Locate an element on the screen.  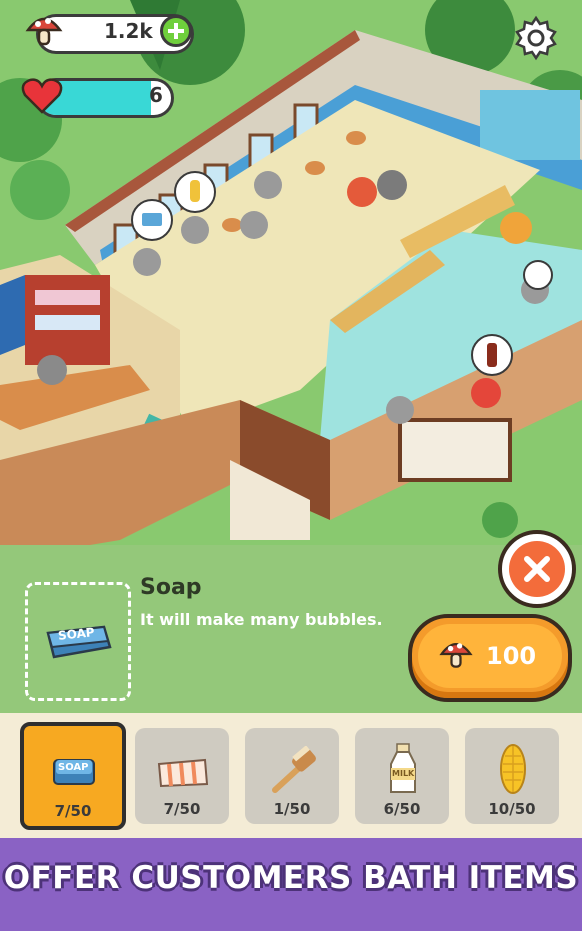
item-count: 6/50 is located at coordinates (402, 809).